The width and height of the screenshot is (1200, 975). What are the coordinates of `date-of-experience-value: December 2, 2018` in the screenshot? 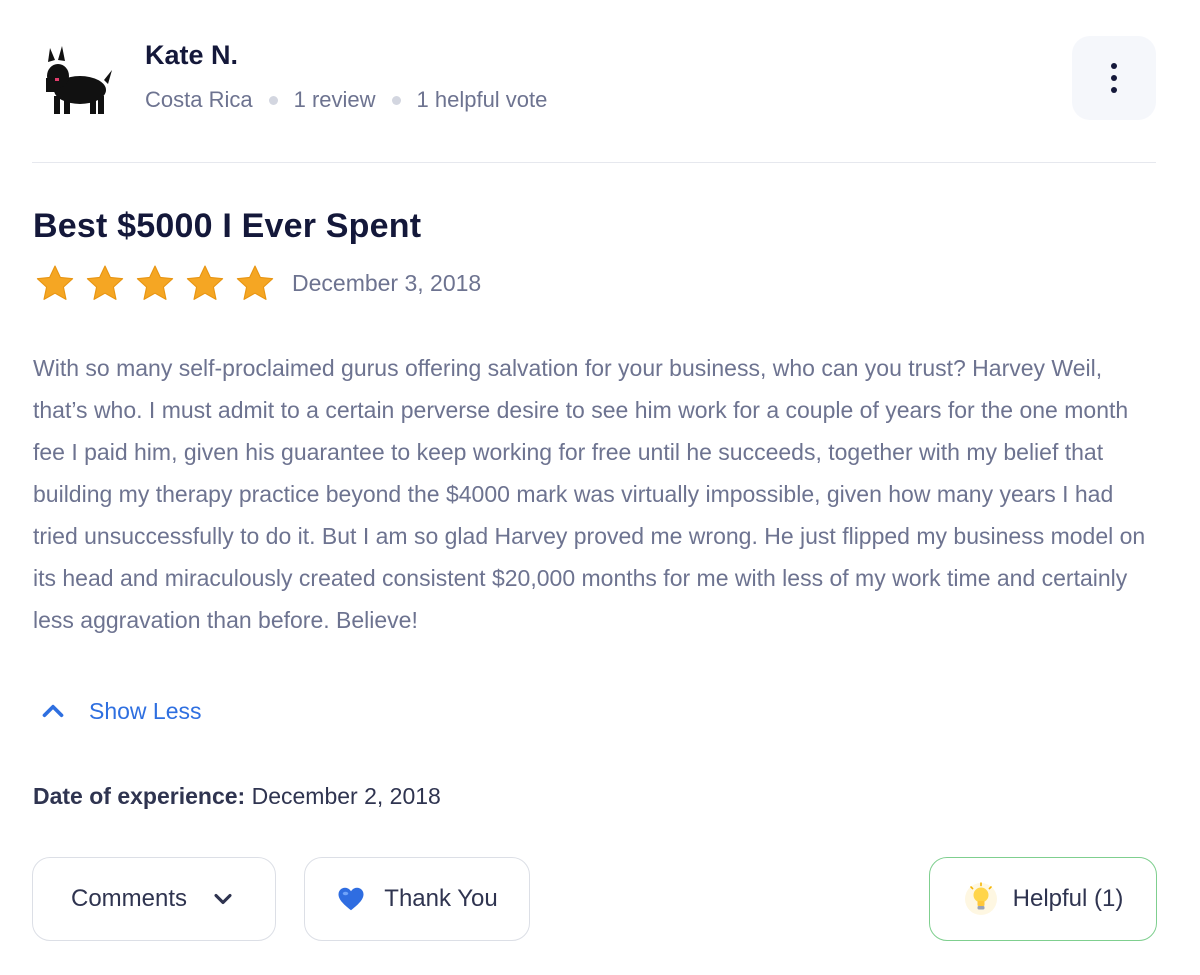 It's located at (346, 796).